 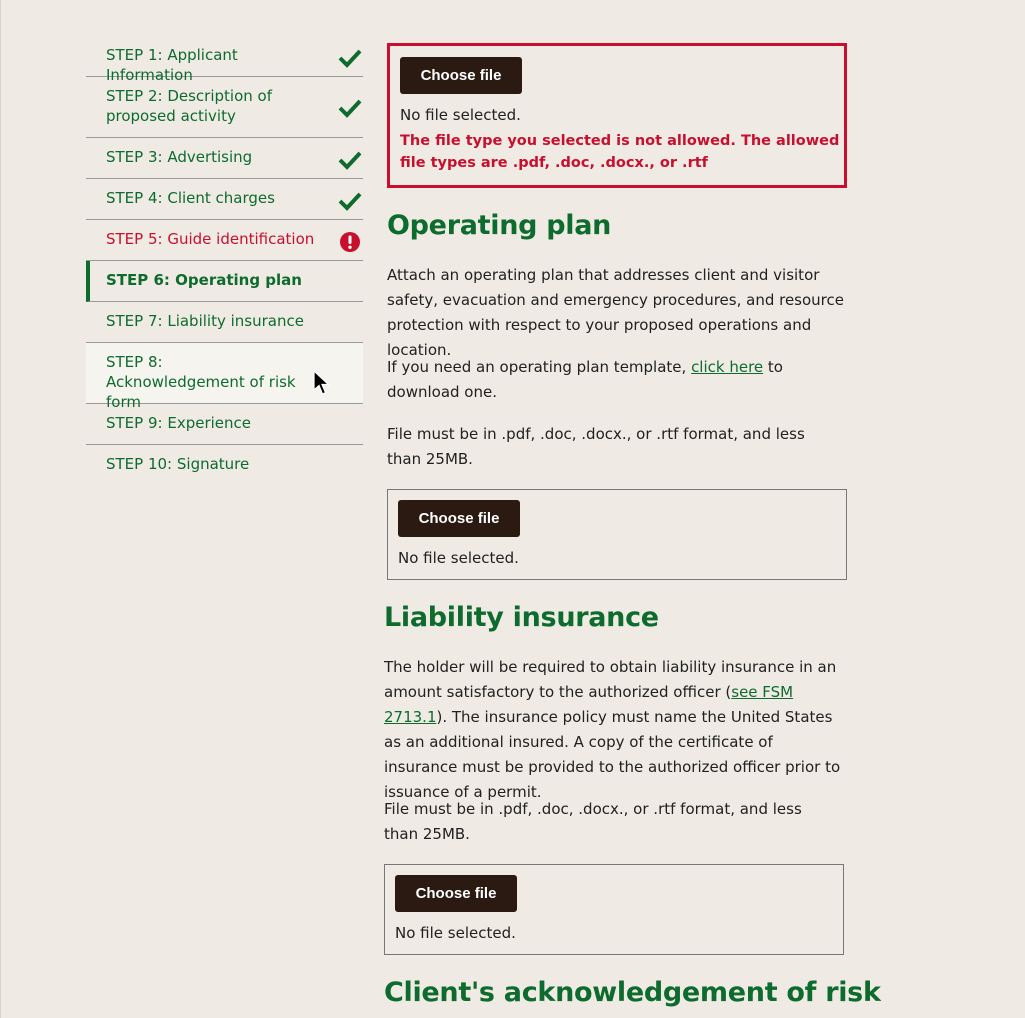 What do you see at coordinates (179, 157) in the screenshot?
I see `sidebar-step-label: STEP 3: Advertising` at bounding box center [179, 157].